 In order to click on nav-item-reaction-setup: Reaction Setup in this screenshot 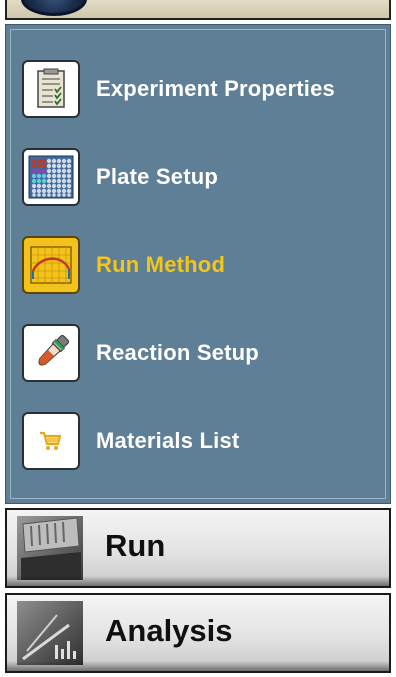, I will do `click(202, 353)`.